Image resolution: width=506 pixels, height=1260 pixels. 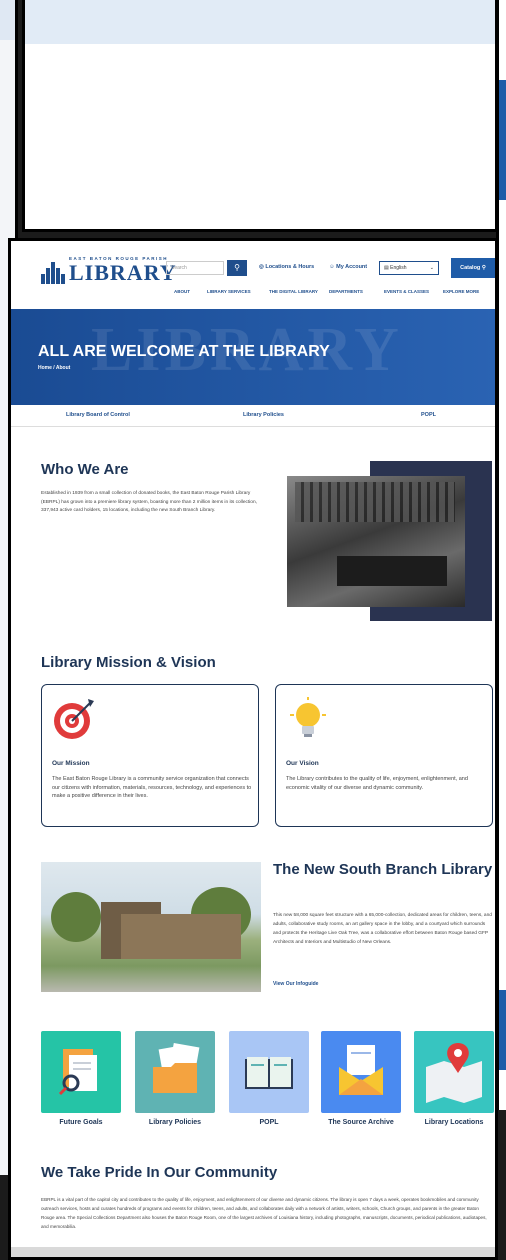 What do you see at coordinates (184, 351) in the screenshot?
I see `page-title: ALL ARE WELCOME AT THE LIBRARY` at bounding box center [184, 351].